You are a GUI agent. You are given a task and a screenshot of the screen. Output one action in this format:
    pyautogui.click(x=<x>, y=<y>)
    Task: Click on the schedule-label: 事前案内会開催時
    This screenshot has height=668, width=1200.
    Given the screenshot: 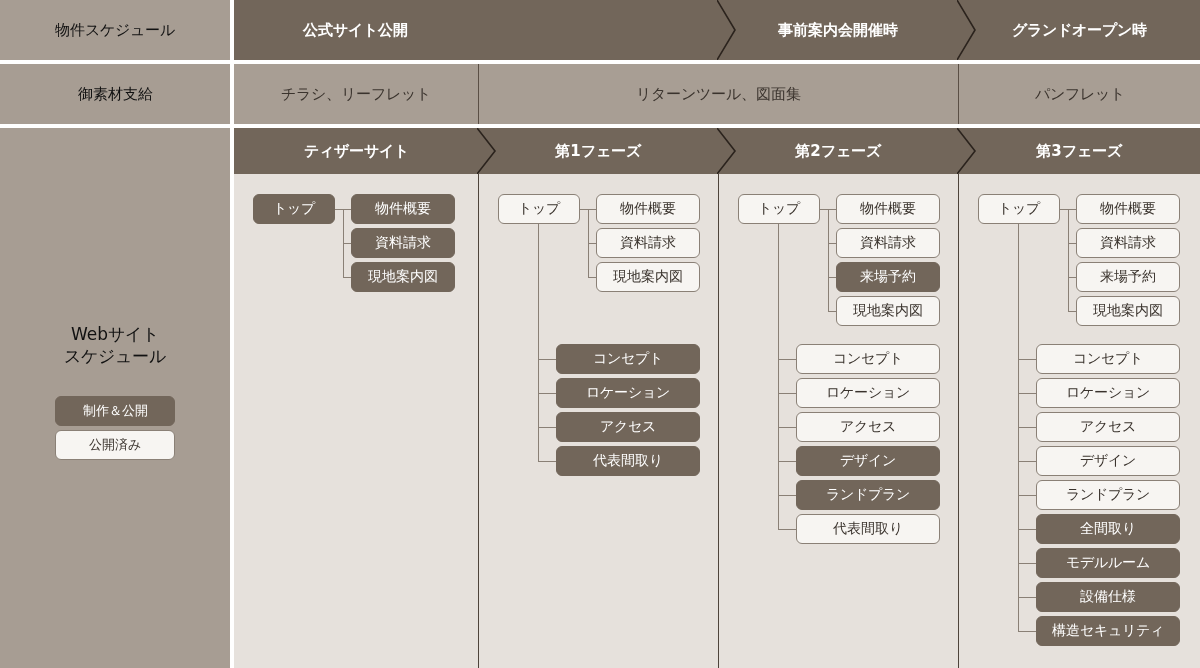 What is the action you would take?
    pyautogui.click(x=838, y=30)
    